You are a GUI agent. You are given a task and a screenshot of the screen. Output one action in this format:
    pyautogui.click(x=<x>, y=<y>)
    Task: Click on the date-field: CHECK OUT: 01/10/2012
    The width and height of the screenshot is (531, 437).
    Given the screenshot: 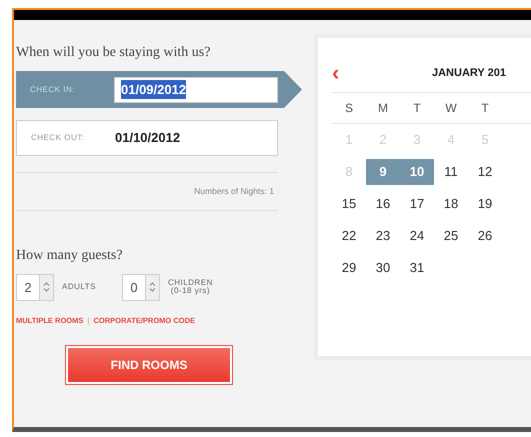 What is the action you would take?
    pyautogui.click(x=147, y=138)
    